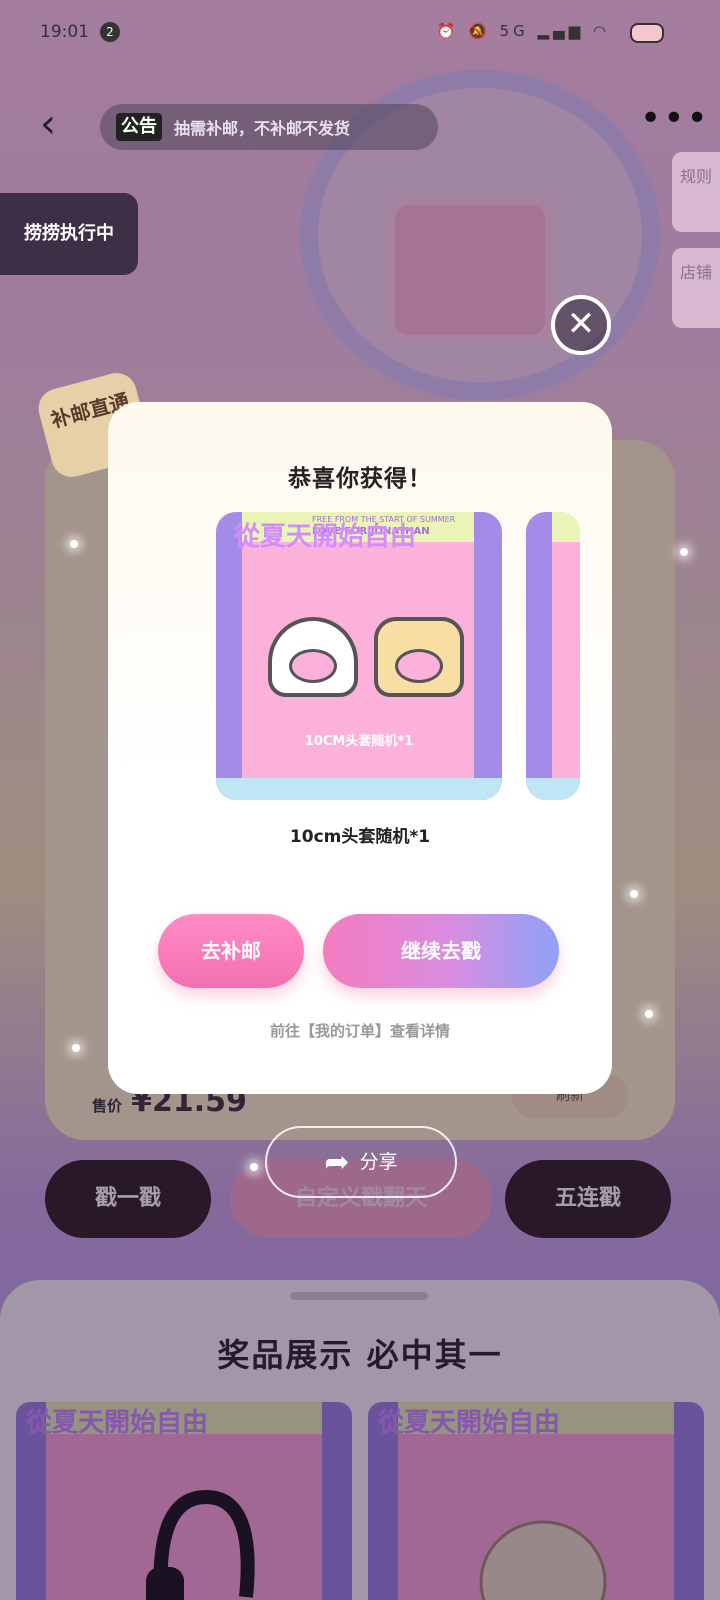 The image size is (720, 1600). What do you see at coordinates (488, 656) in the screenshot?
I see `reward-card-right-band` at bounding box center [488, 656].